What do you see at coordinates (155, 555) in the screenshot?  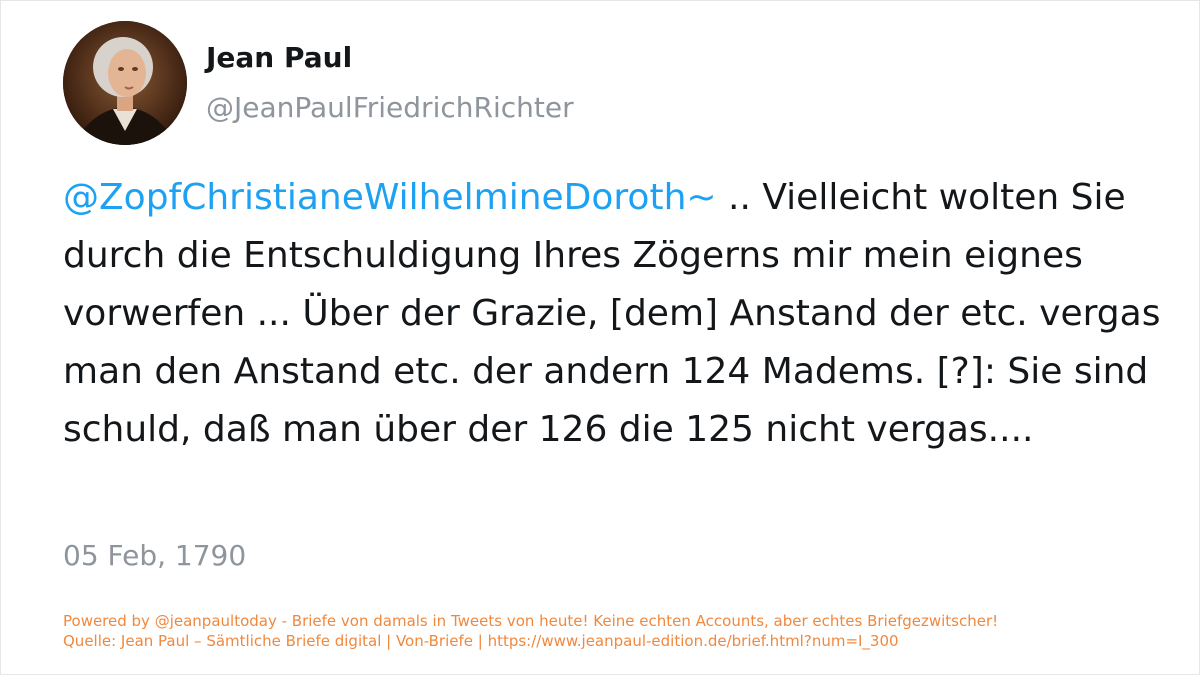 I see `tweet-date: 05 Feb, 1790` at bounding box center [155, 555].